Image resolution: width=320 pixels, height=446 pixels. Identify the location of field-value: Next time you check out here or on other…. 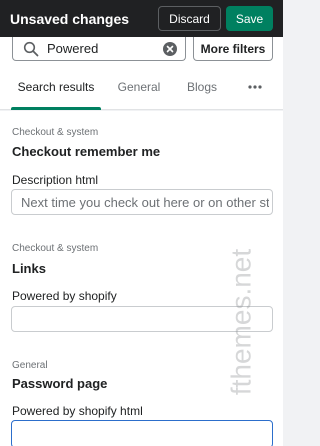
(145, 202).